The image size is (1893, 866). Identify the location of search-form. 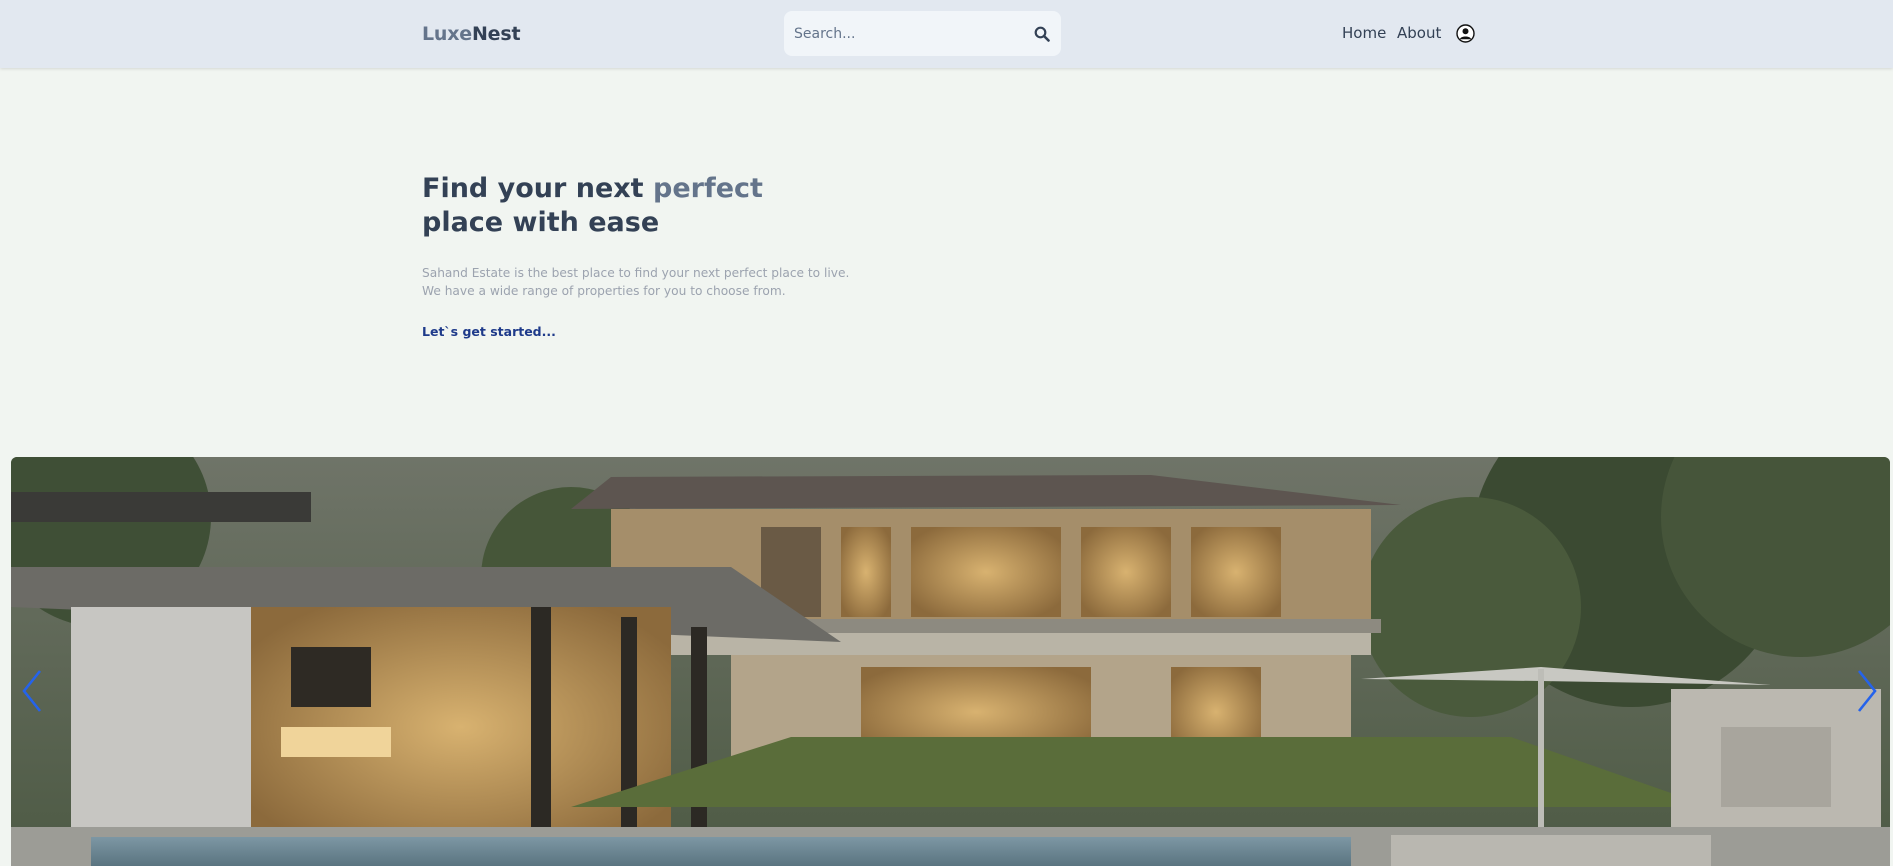
(922, 33).